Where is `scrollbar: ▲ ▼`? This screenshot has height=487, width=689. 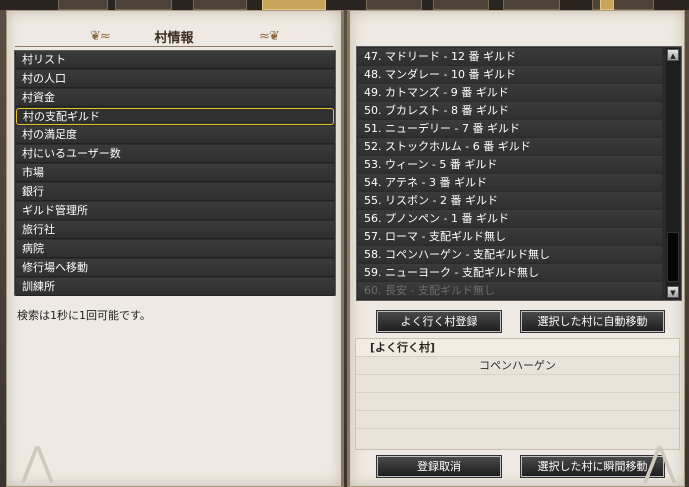
scrollbar: ▲ ▼ is located at coordinates (673, 173).